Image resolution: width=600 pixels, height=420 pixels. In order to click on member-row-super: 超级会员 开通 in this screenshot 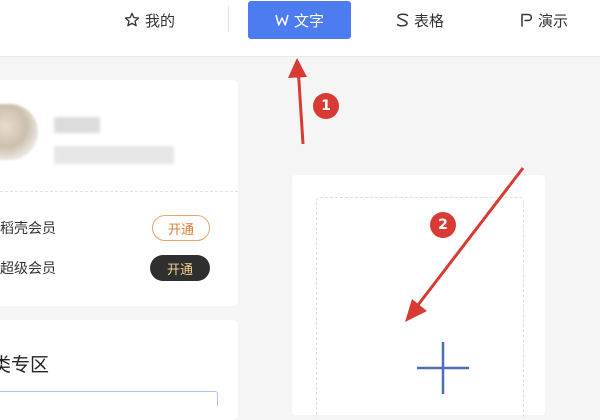, I will do `click(105, 268)`.